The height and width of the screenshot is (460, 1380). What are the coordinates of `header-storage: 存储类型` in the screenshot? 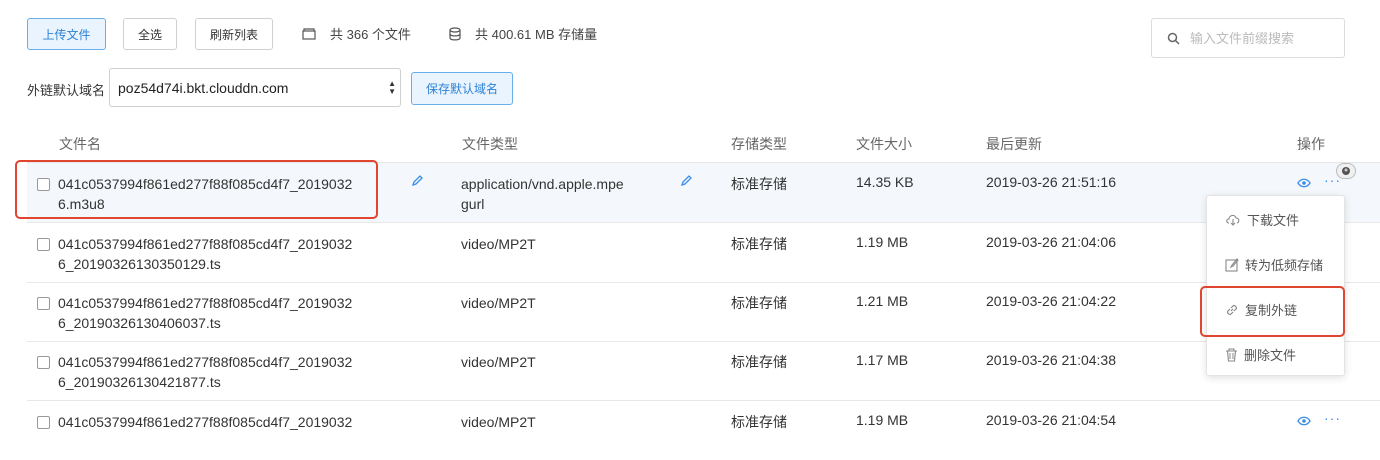 It's located at (759, 144).